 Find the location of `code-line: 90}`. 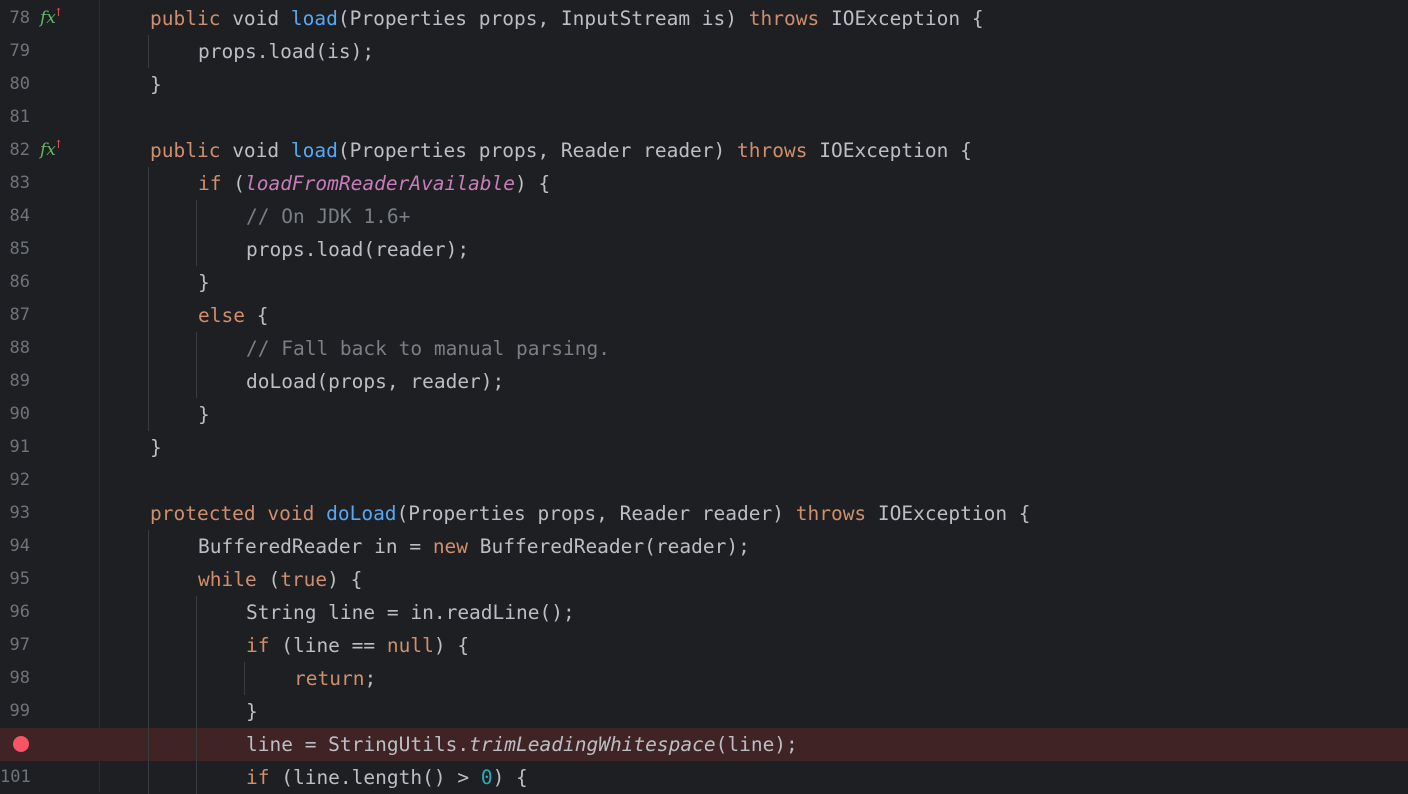

code-line: 90} is located at coordinates (704, 414).